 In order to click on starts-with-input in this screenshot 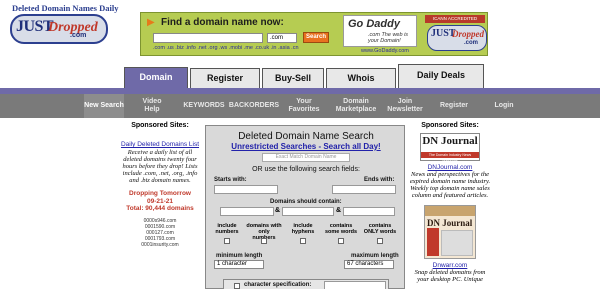, I will do `click(246, 189)`.